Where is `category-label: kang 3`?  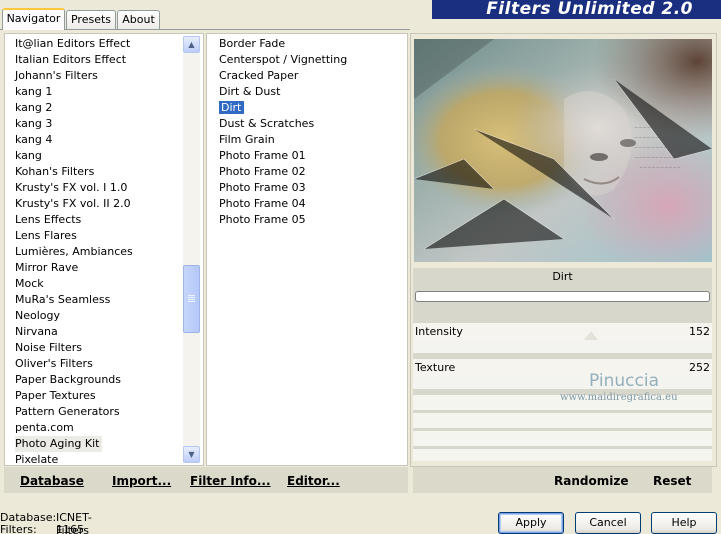
category-label: kang 3 is located at coordinates (34, 123).